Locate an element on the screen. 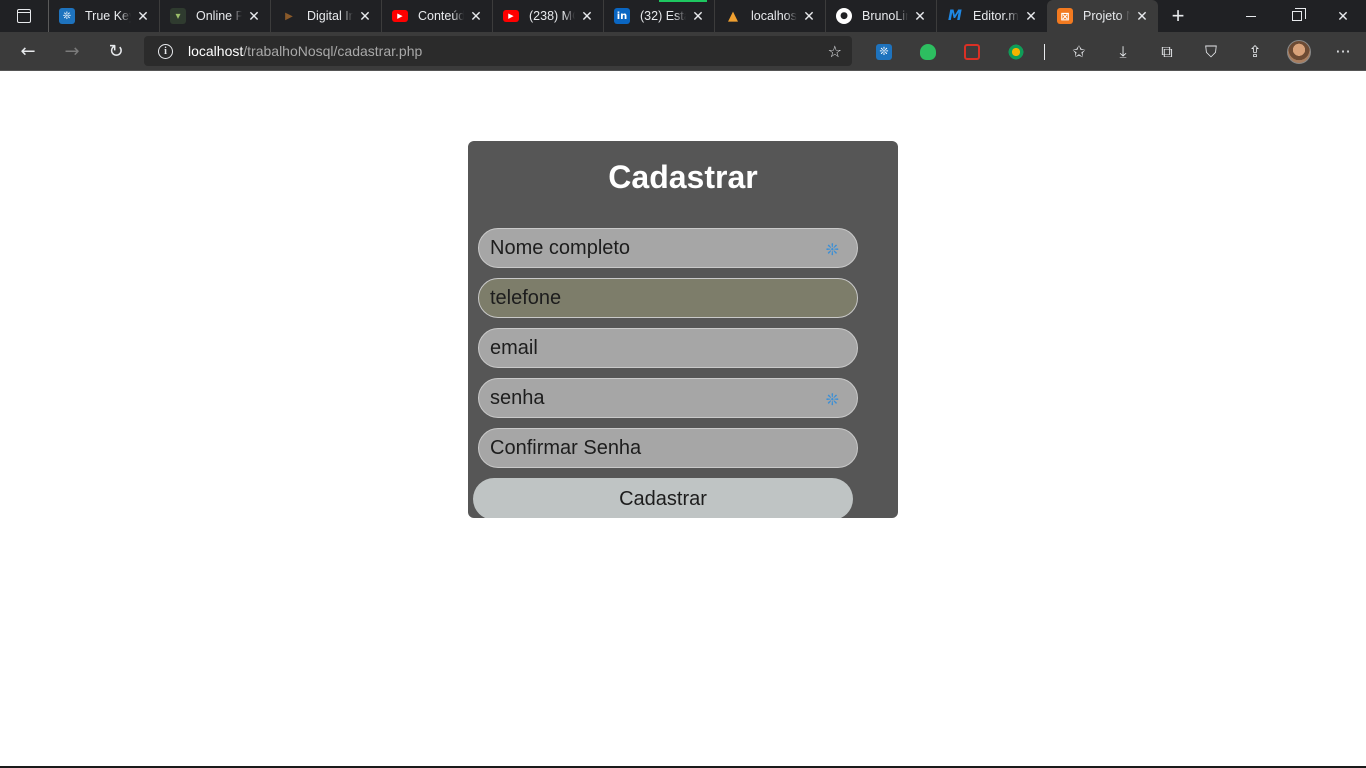 The height and width of the screenshot is (768, 1366). play-favicon-icon: ▶ is located at coordinates (289, 16).